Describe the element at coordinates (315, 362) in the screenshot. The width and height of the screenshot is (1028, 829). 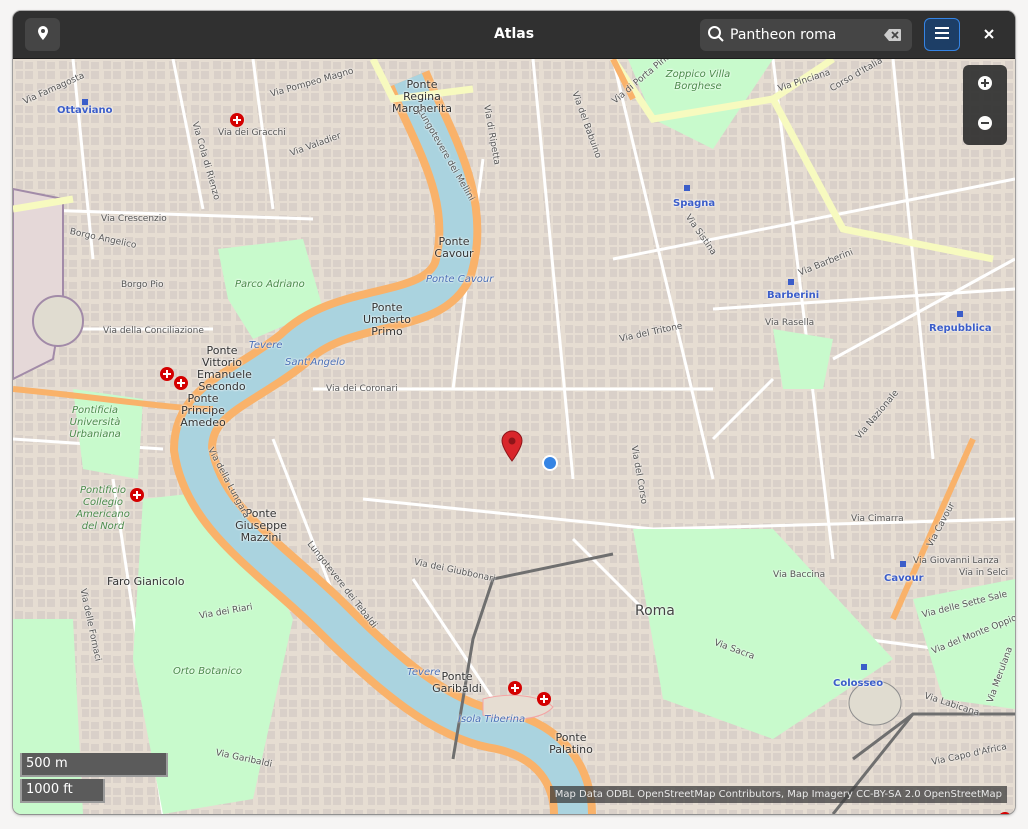
I see `label-sant-angelo: Sant'Angelo` at that location.